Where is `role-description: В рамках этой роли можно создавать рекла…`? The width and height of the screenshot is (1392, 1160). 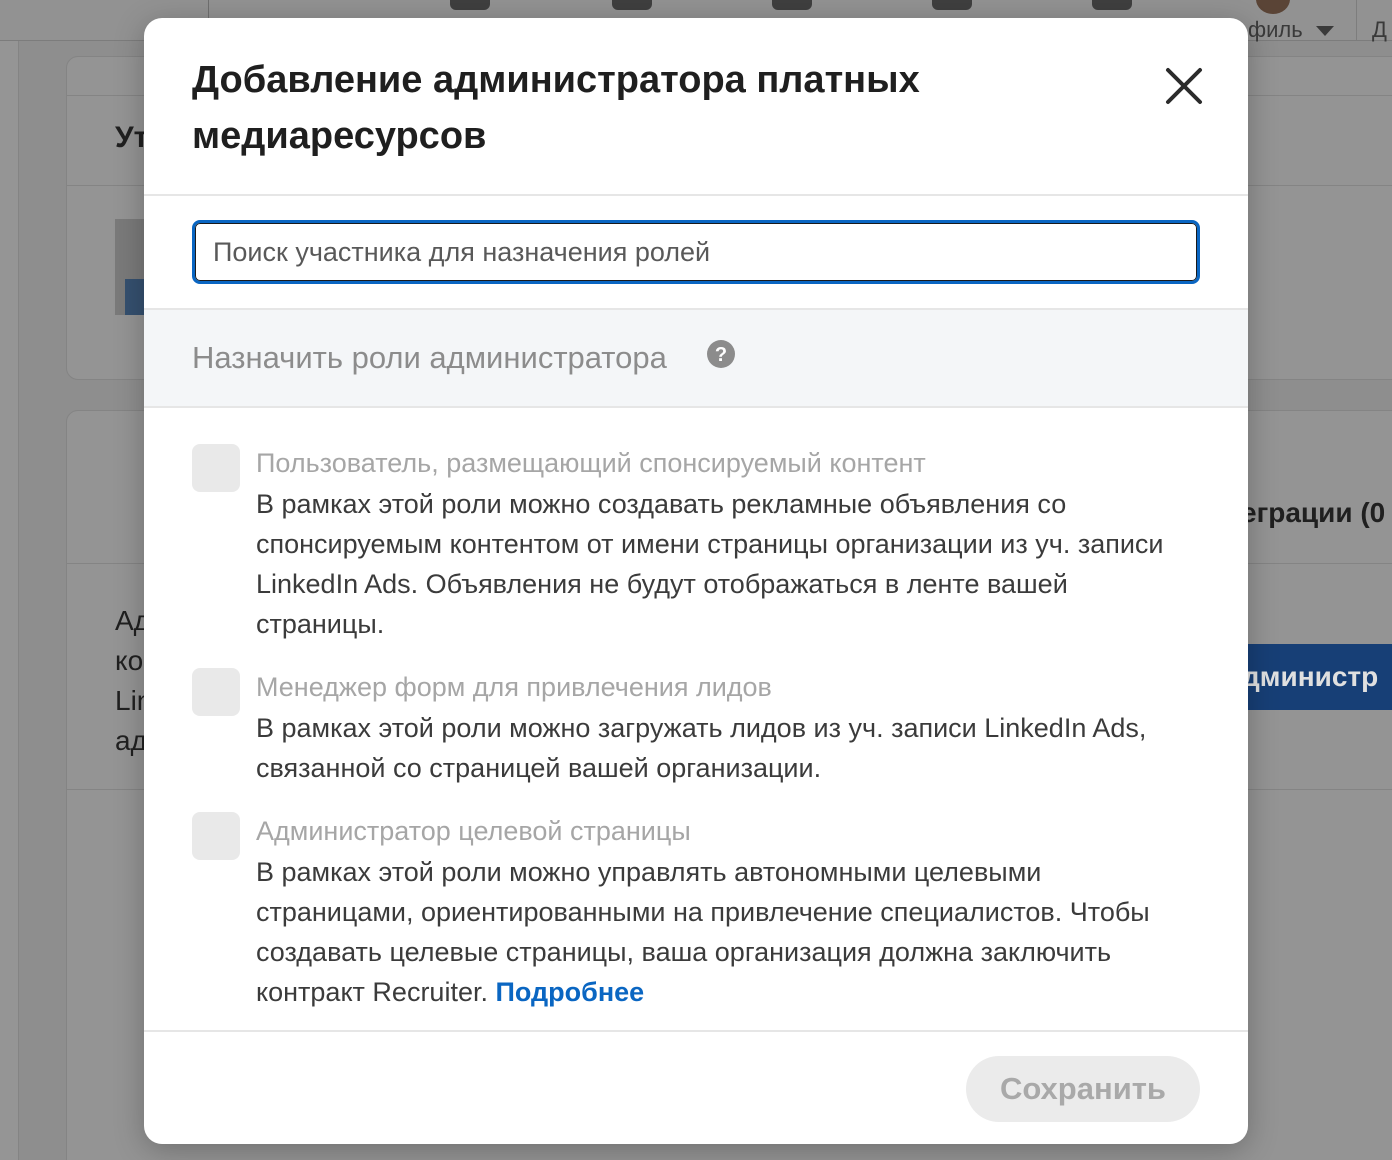 role-description: В рамках этой роли можно создавать рекла… is located at coordinates (710, 564).